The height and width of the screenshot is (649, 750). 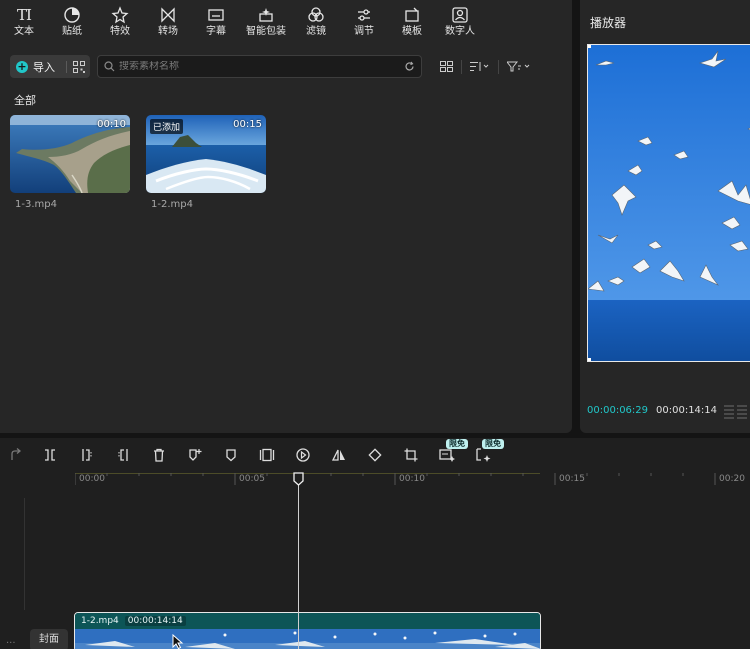 I want to click on tool-adjust: 调节, so click(x=364, y=21).